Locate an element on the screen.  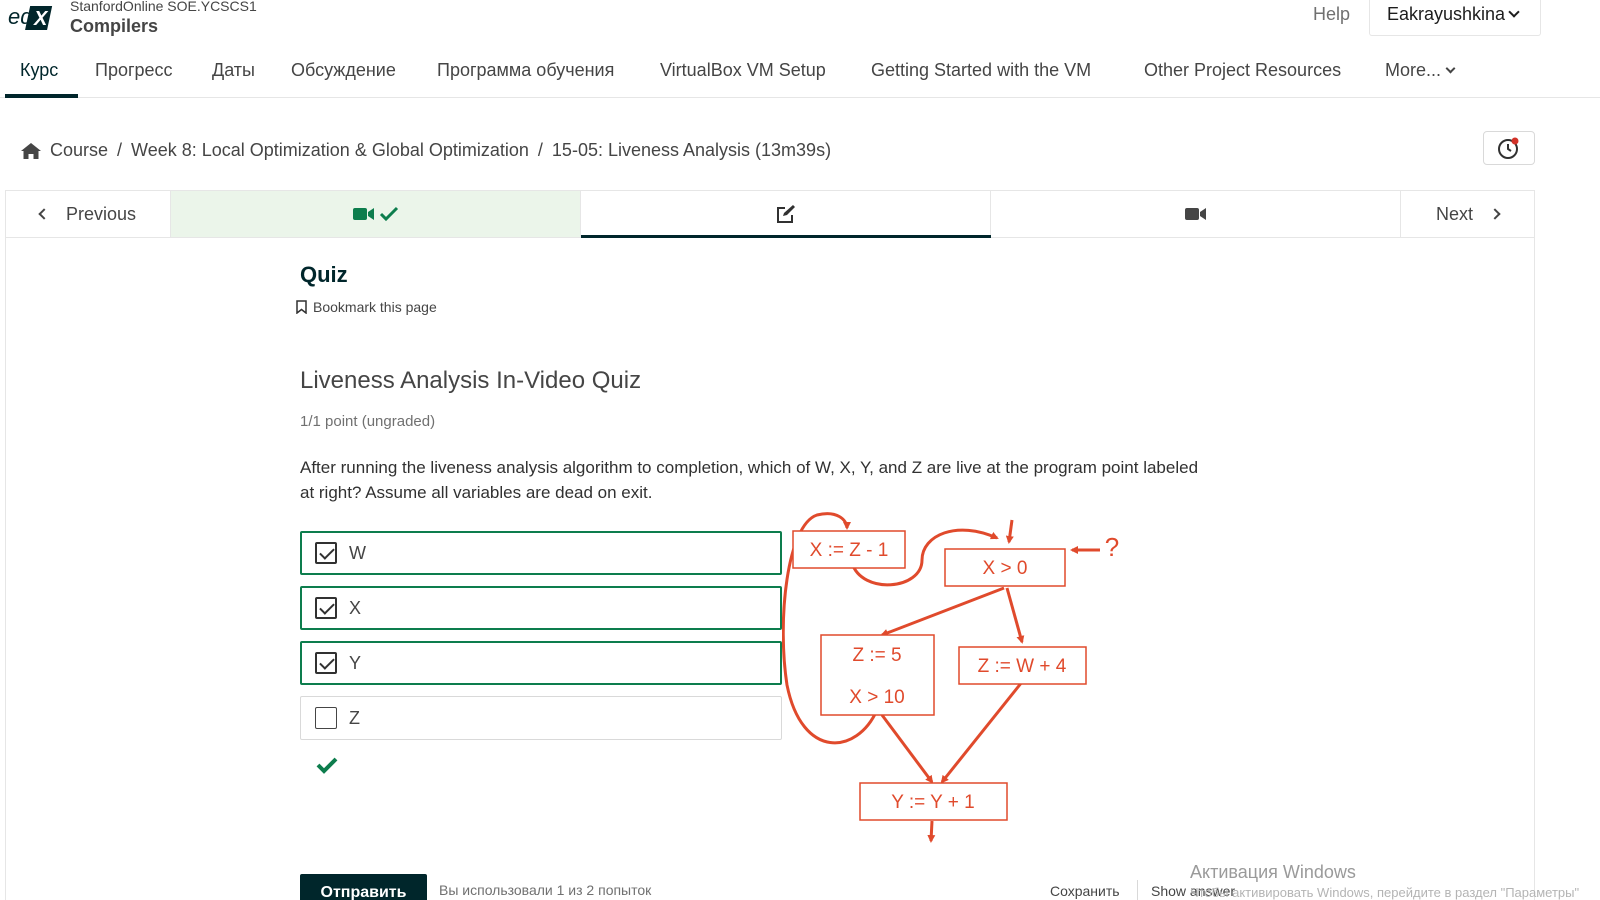
choice-label: Y is located at coordinates (355, 662).